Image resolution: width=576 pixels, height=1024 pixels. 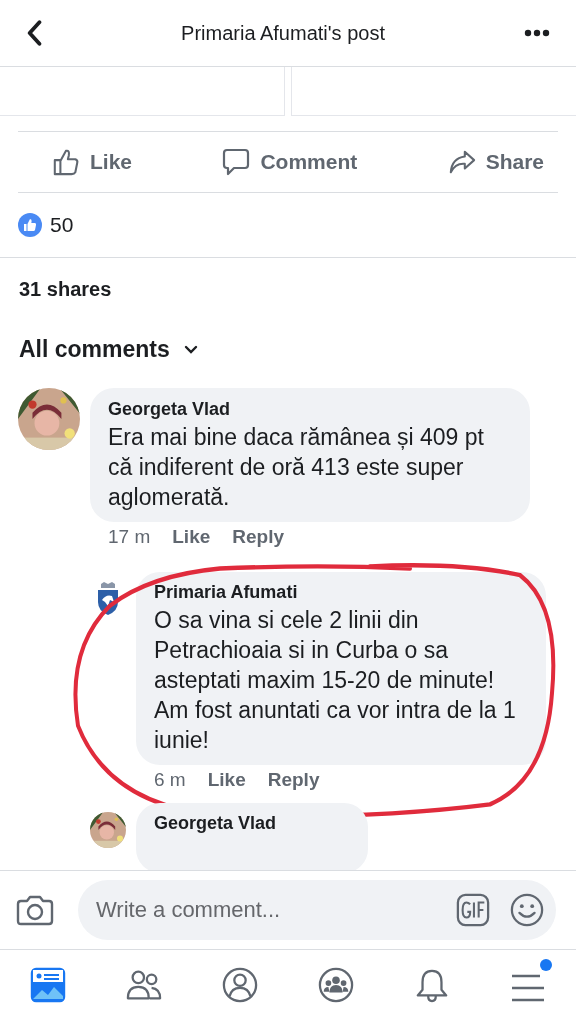 What do you see at coordinates (341, 592) in the screenshot?
I see `comment-author: Primaria Afumati` at bounding box center [341, 592].